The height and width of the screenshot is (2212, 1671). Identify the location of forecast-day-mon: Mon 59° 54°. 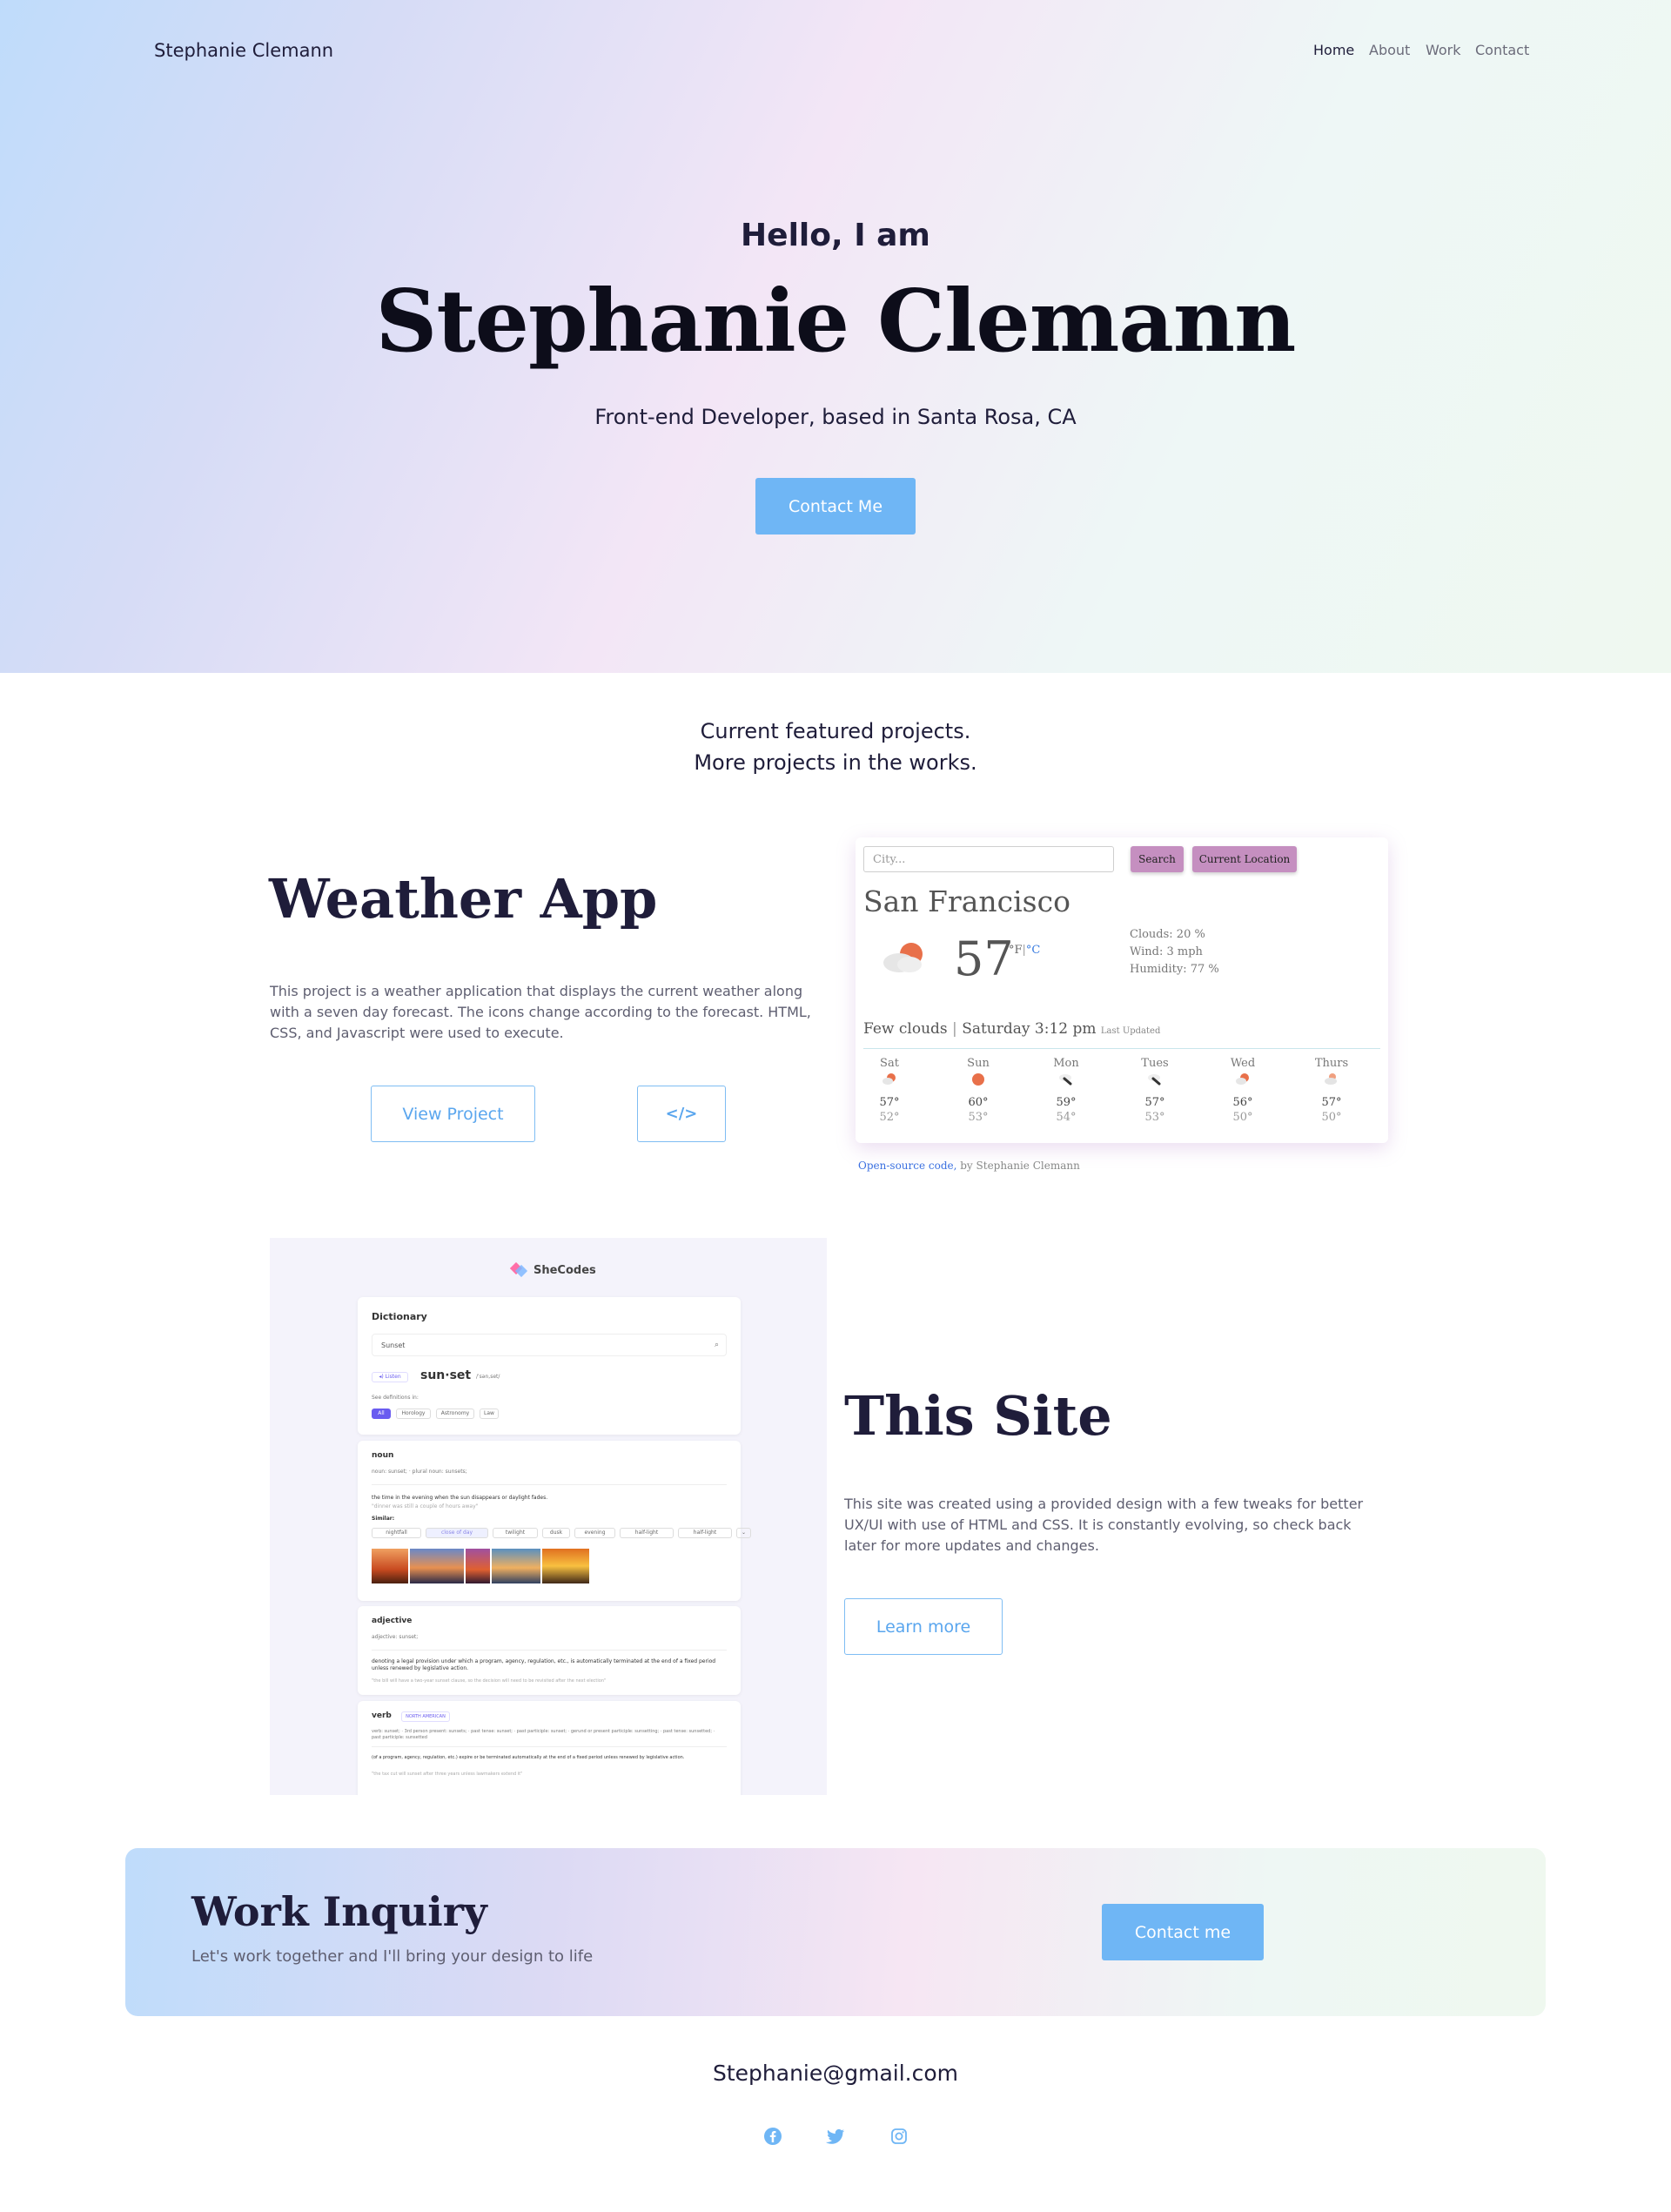
(1066, 1090).